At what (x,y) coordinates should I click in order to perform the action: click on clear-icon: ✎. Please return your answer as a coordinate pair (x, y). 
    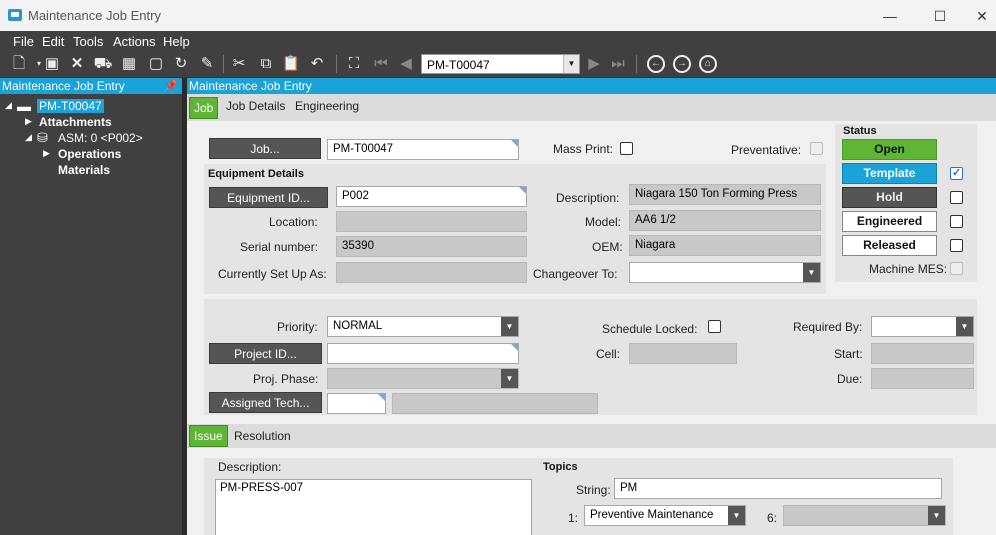
    Looking at the image, I should click on (207, 64).